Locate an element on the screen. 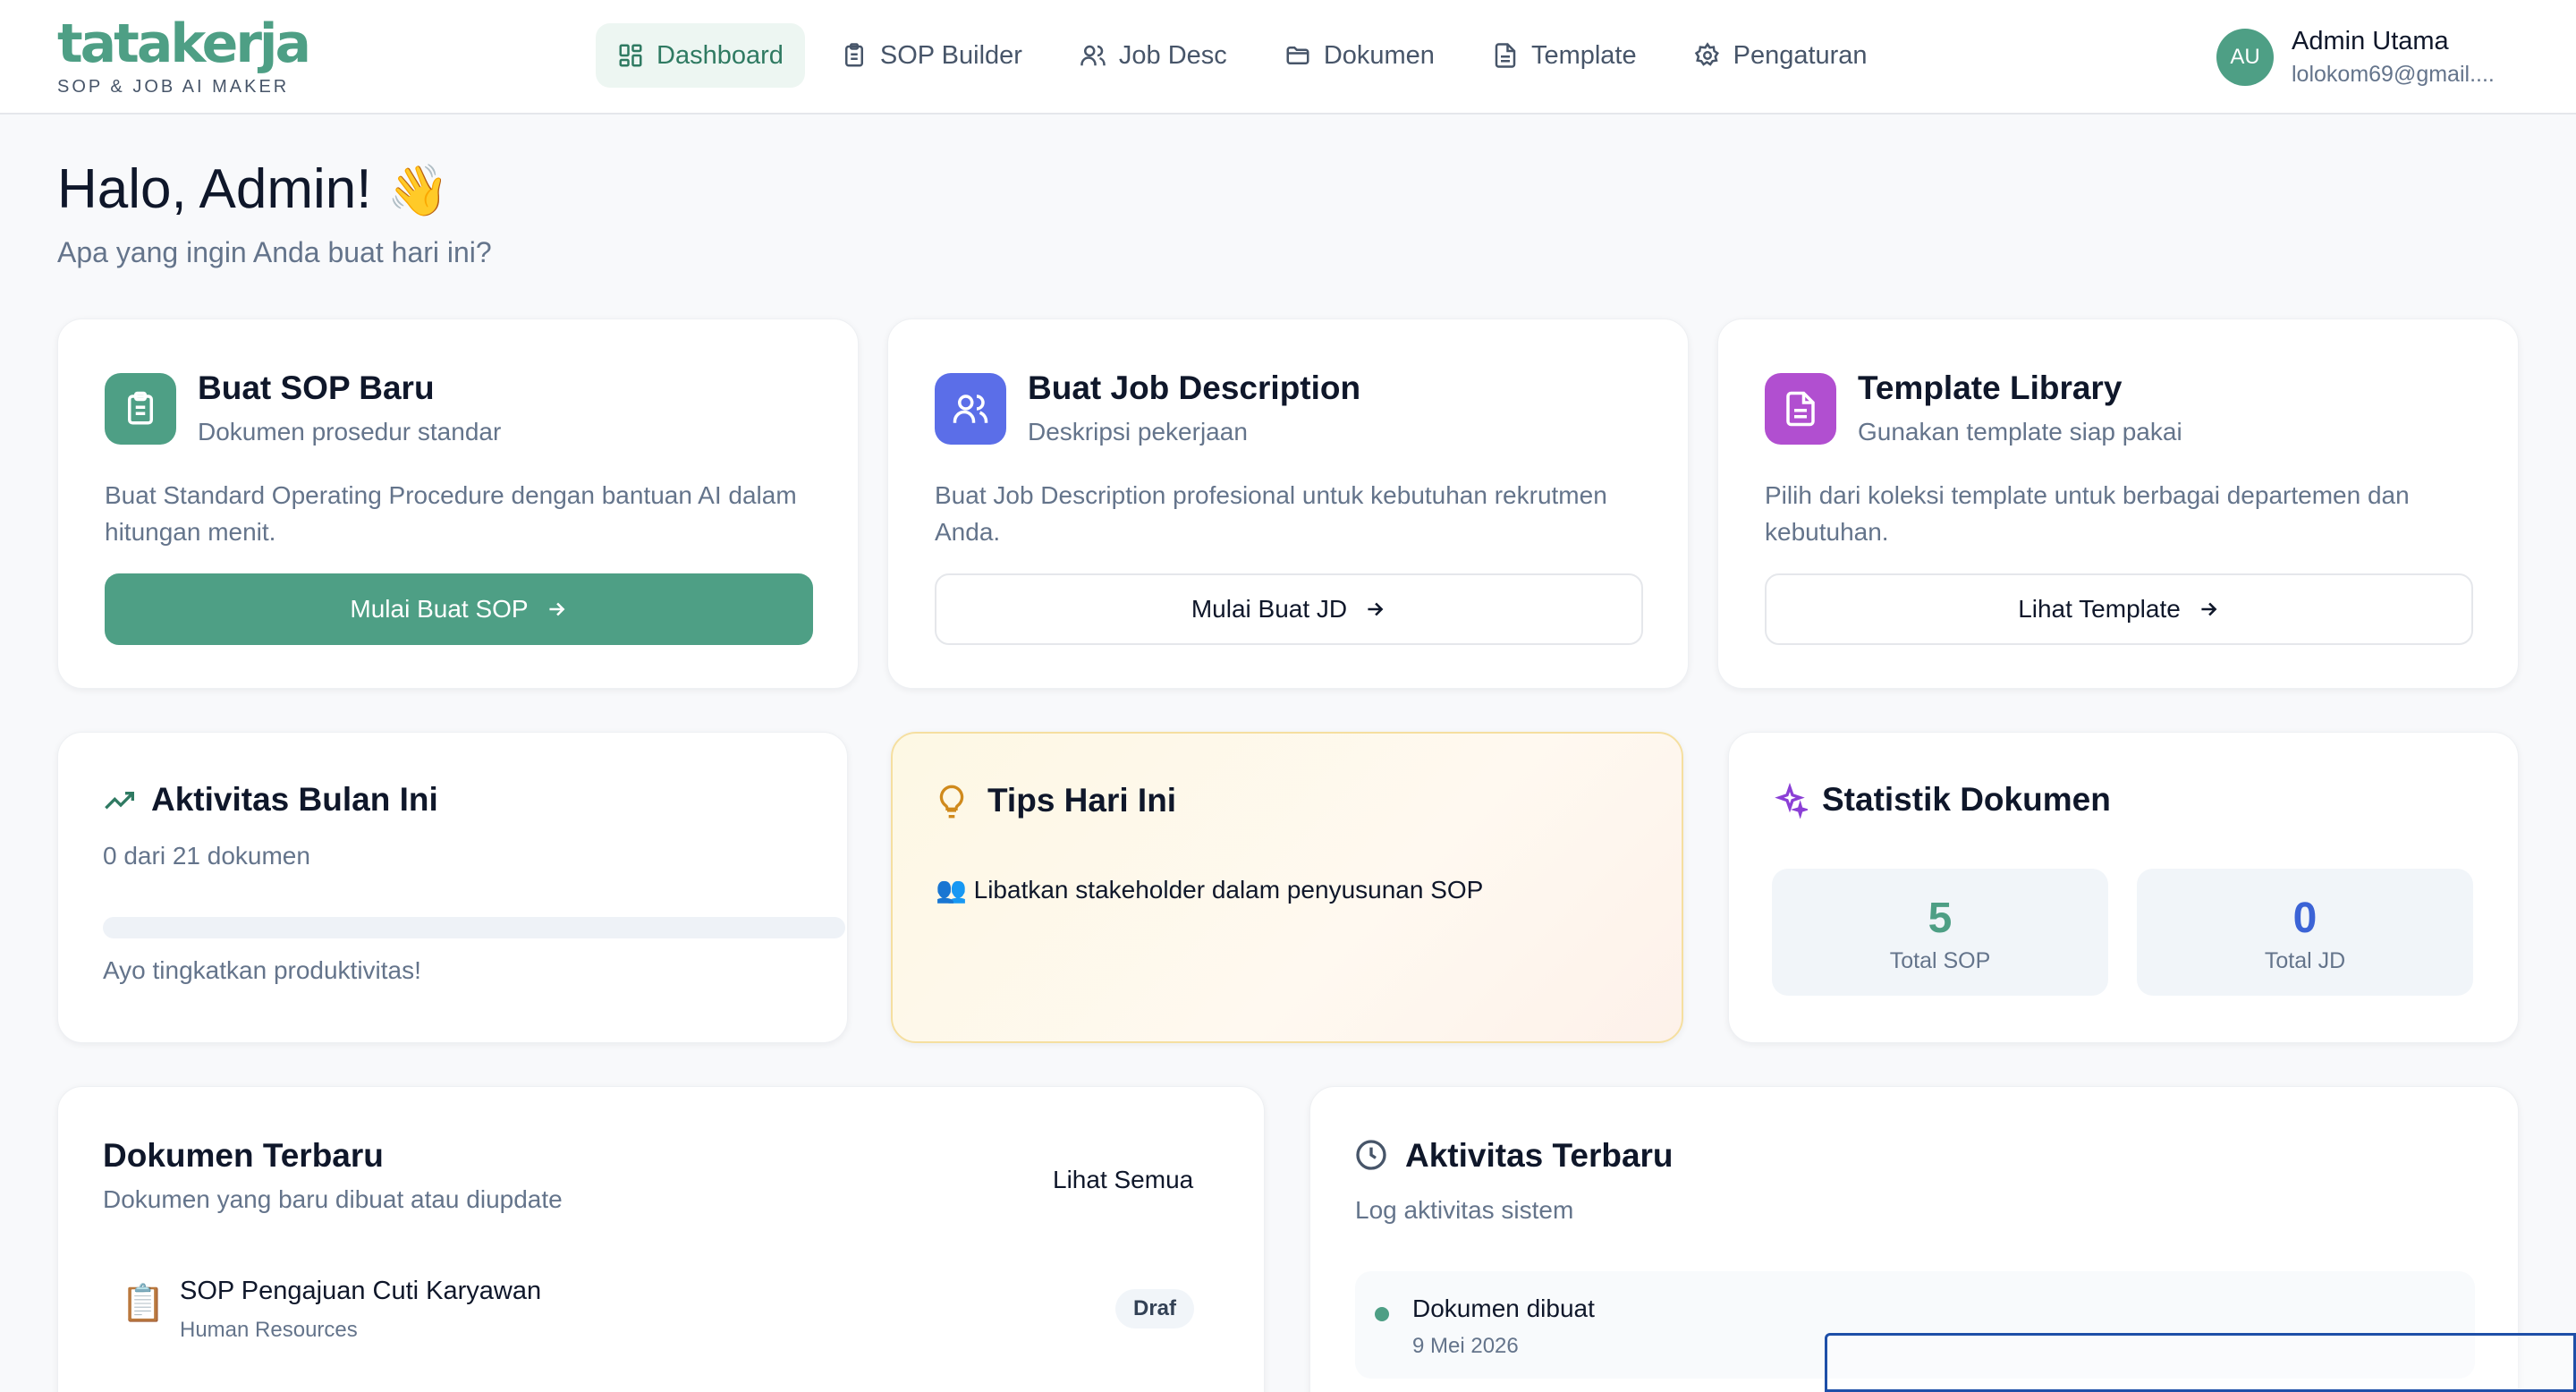 The width and height of the screenshot is (2576, 1392). nav-label: Pengaturan is located at coordinates (1800, 55).